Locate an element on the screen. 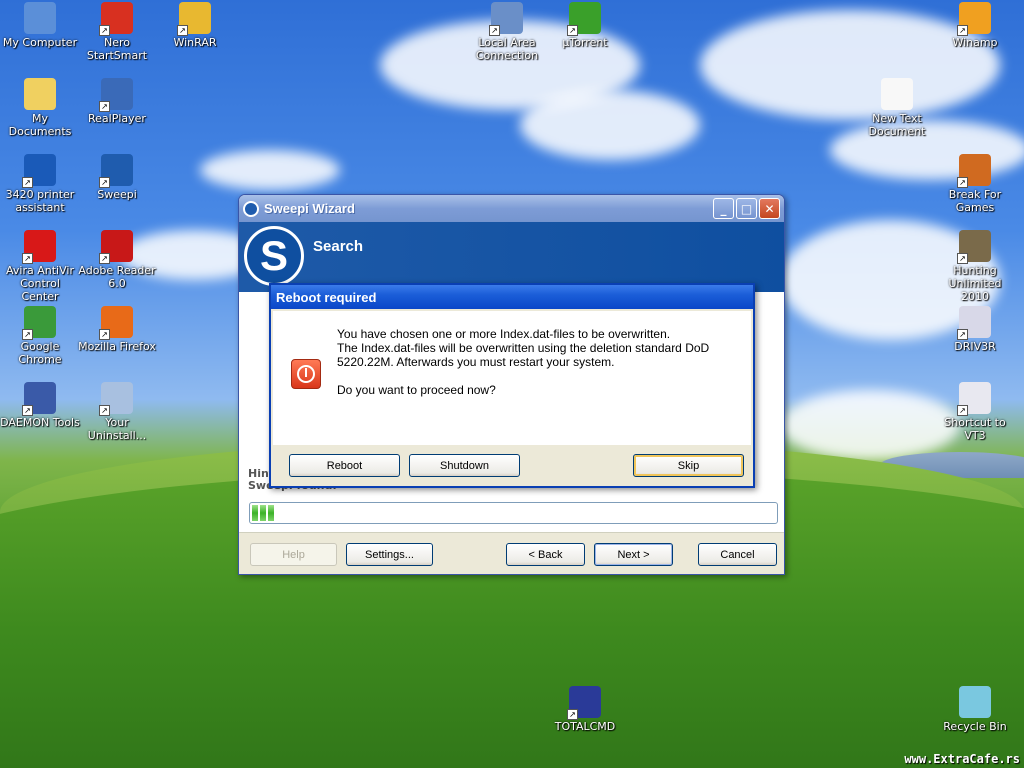 Image resolution: width=1024 pixels, height=768 pixels. desktop-icon-label: Recycle Bin is located at coordinates (975, 726).